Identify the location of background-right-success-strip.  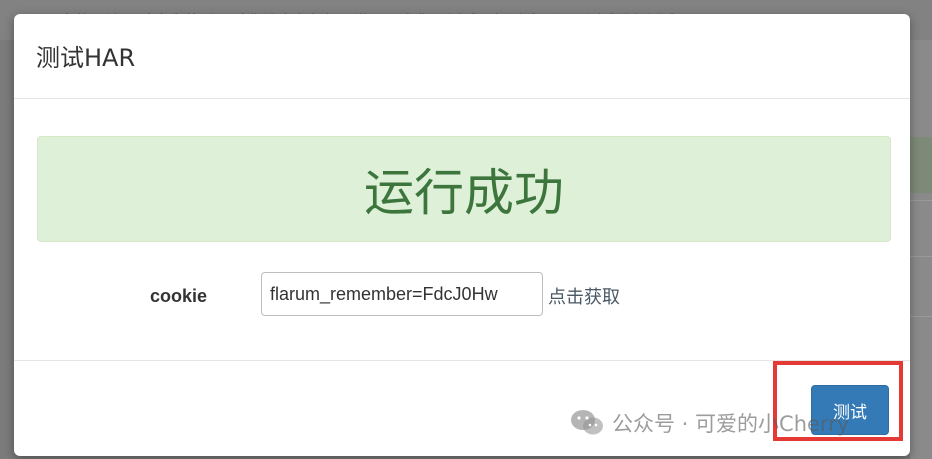
(921, 165).